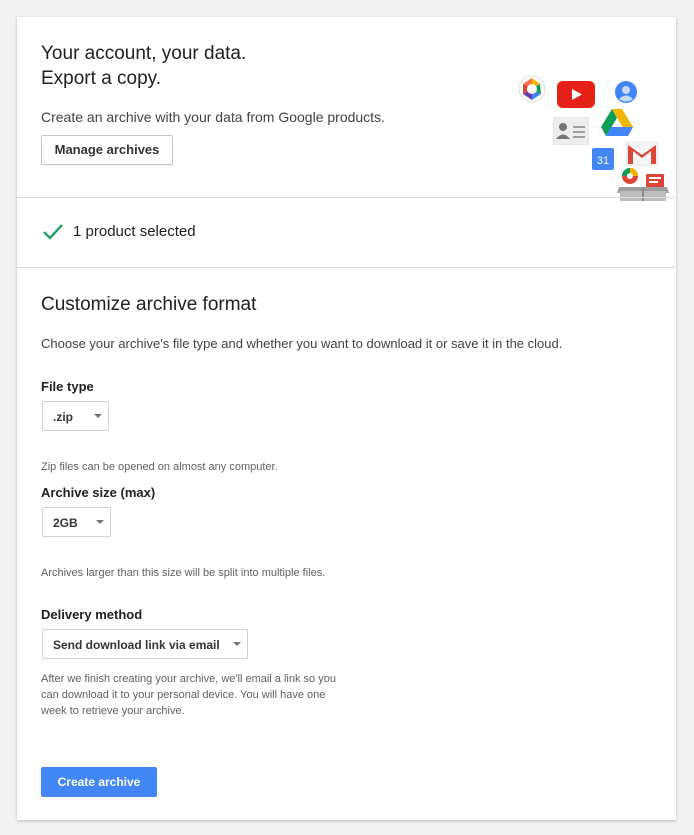  I want to click on youtube-icon, so click(576, 94).